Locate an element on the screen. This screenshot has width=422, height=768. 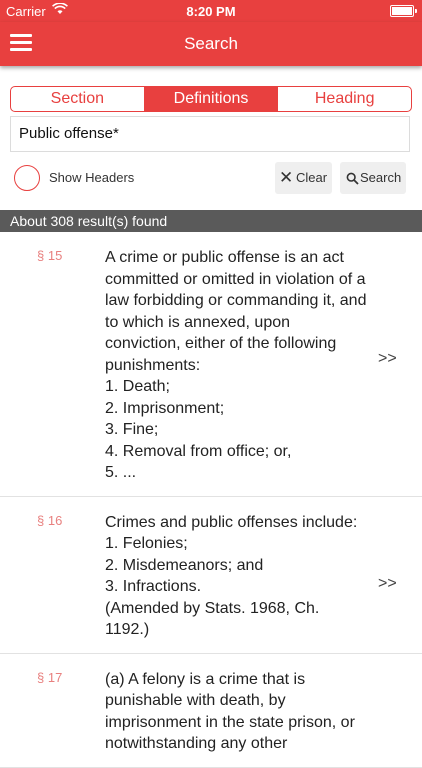
battery-icon is located at coordinates (403, 11).